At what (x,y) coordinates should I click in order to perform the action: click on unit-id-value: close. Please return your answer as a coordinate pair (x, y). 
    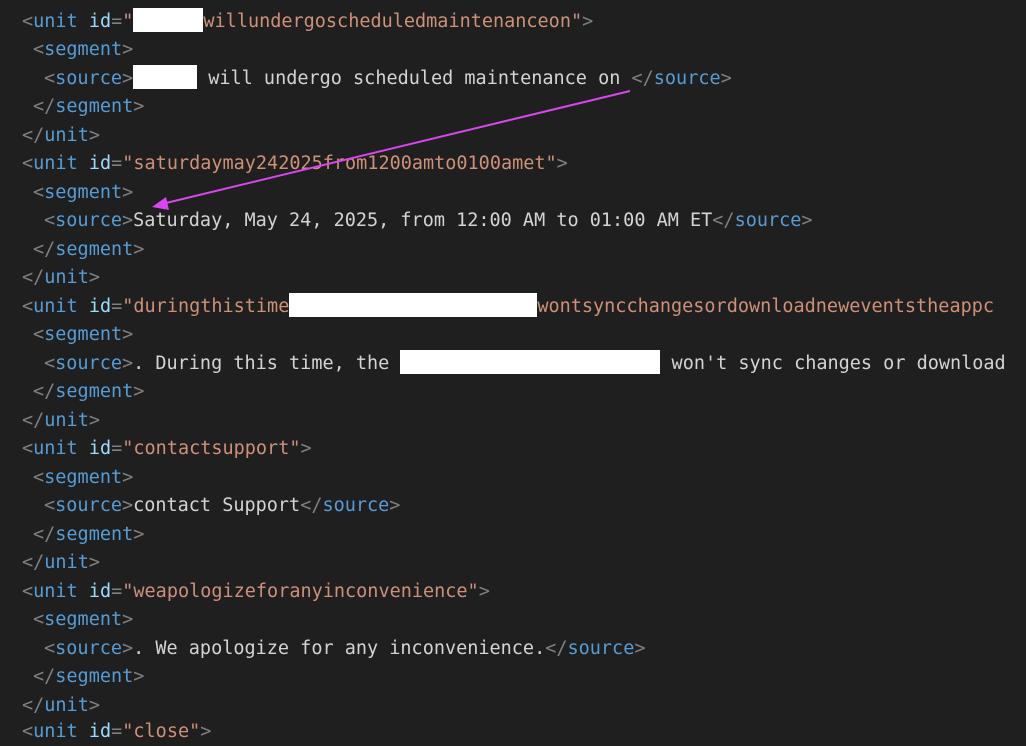
    Looking at the image, I should click on (161, 731).